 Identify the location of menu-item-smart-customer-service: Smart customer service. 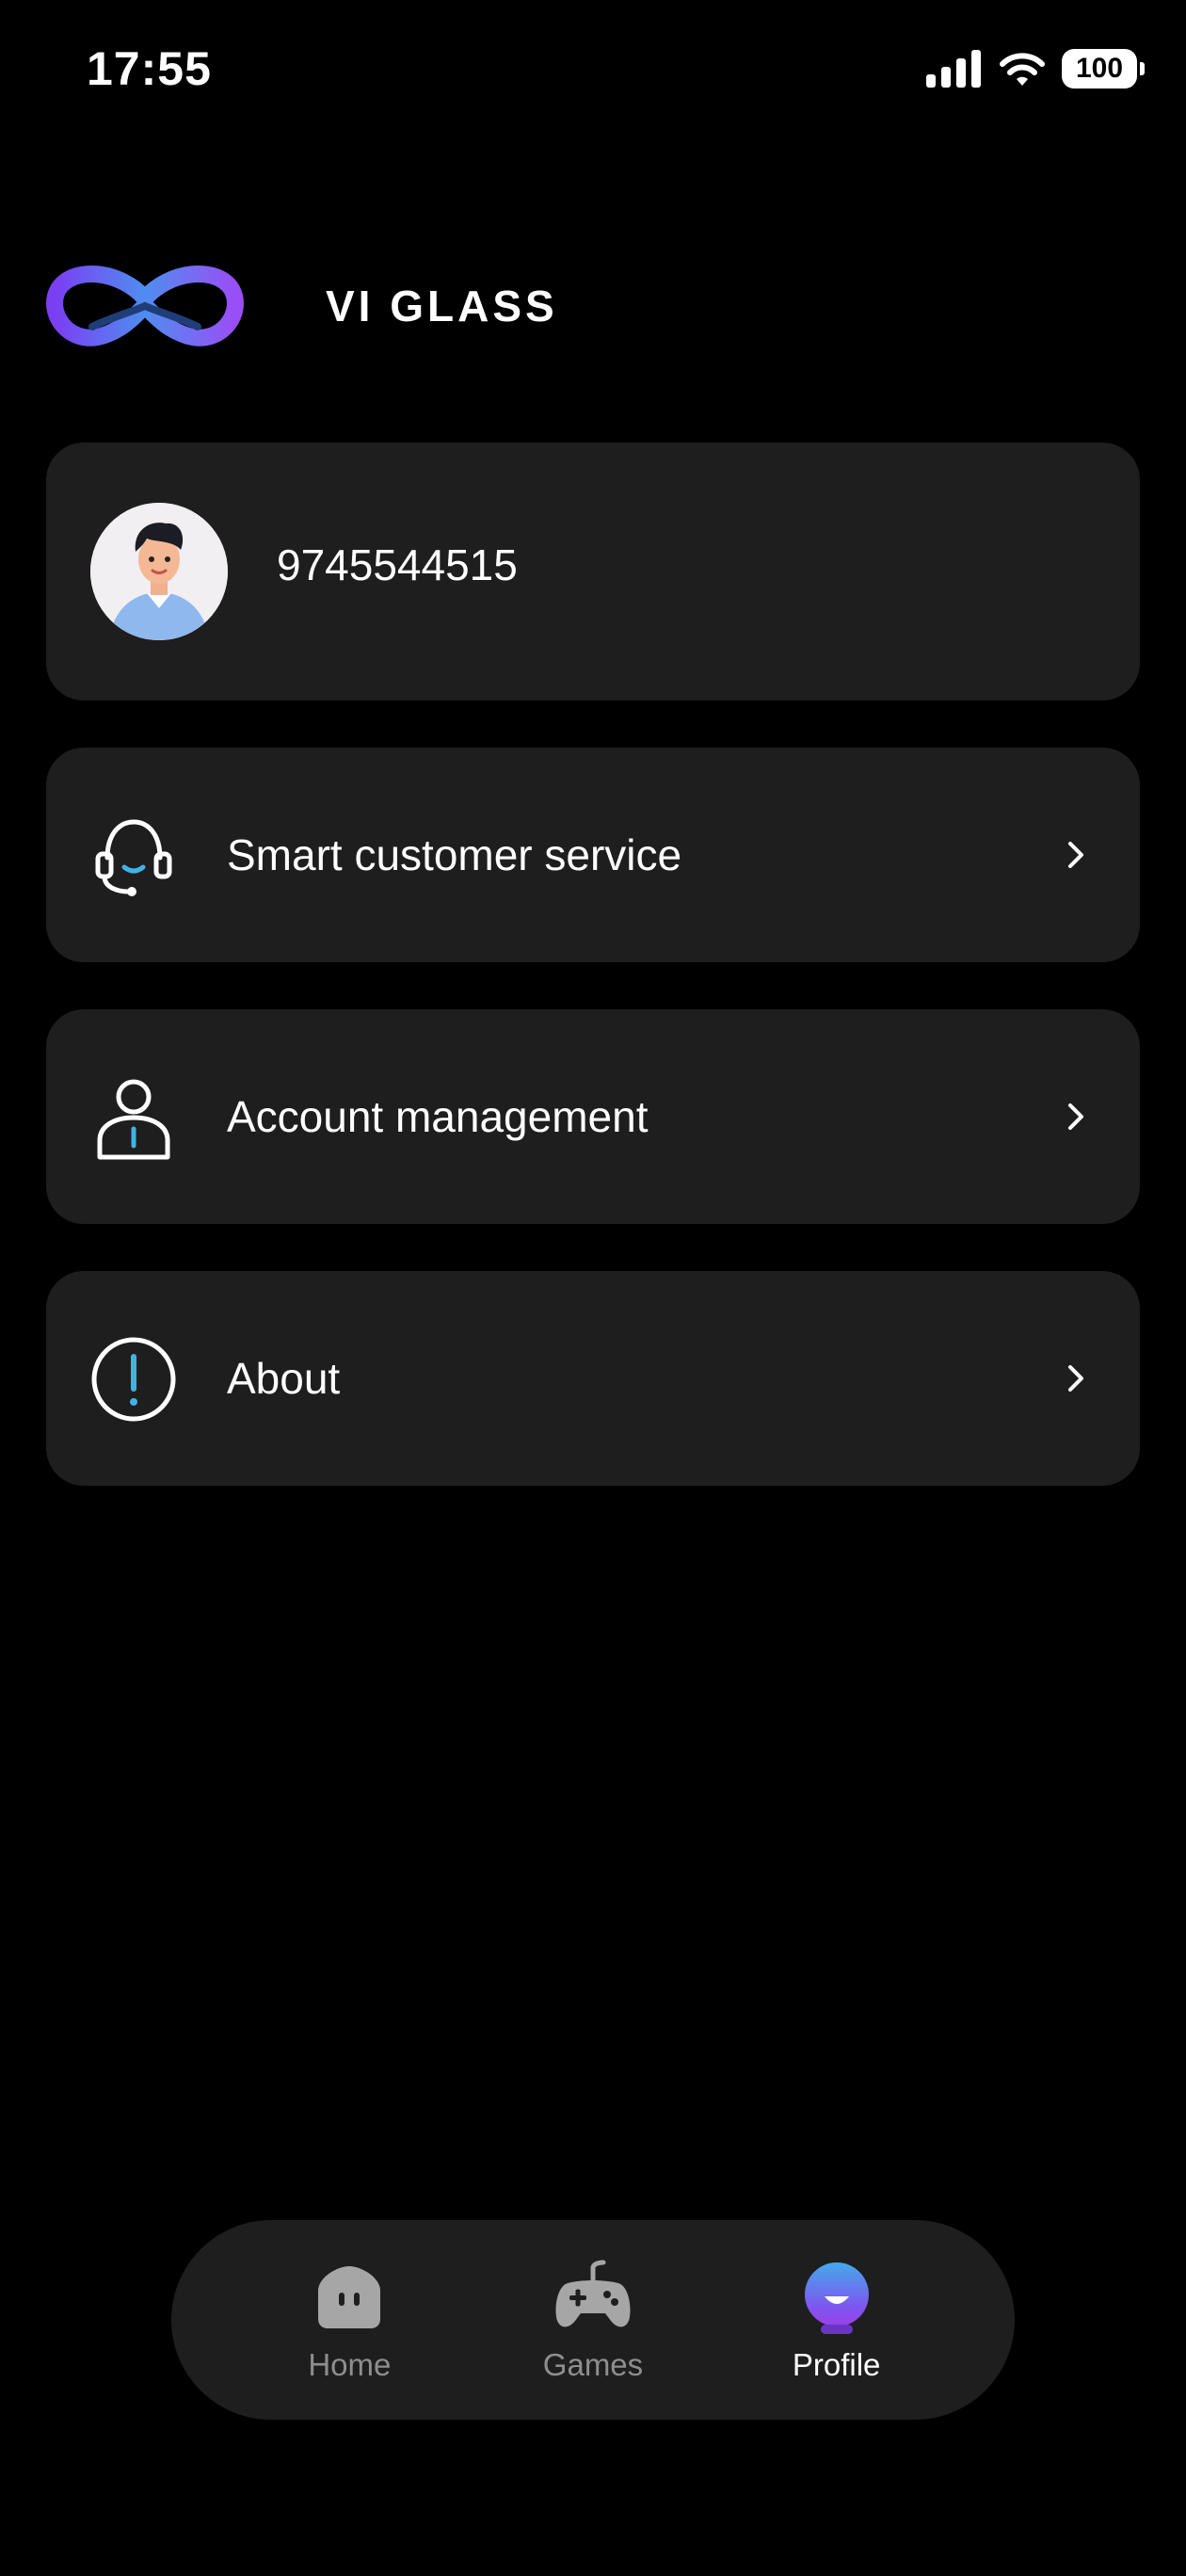
(593, 855).